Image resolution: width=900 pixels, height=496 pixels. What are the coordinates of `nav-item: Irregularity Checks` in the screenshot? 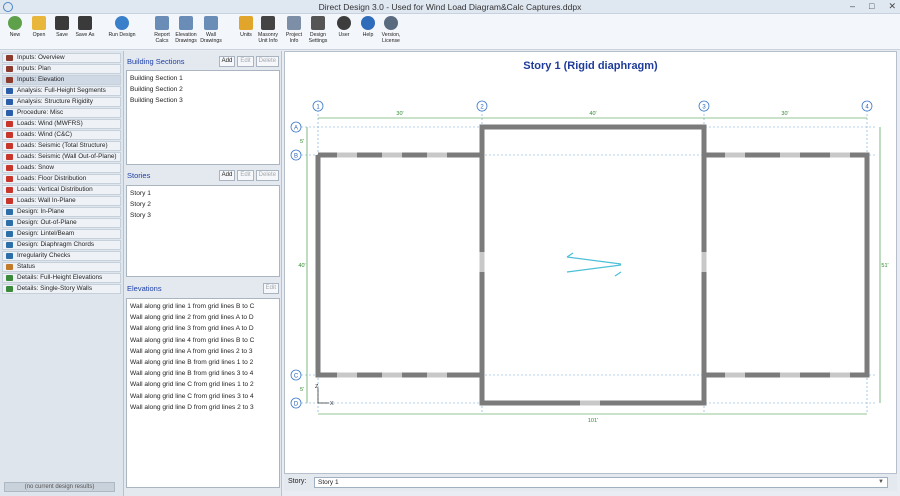 It's located at (61, 256).